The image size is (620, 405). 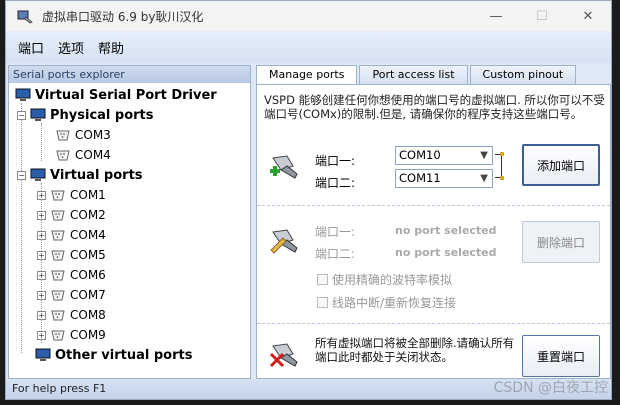 I want to click on line-break-label: 线路中断/重新恢复连接, so click(x=394, y=303).